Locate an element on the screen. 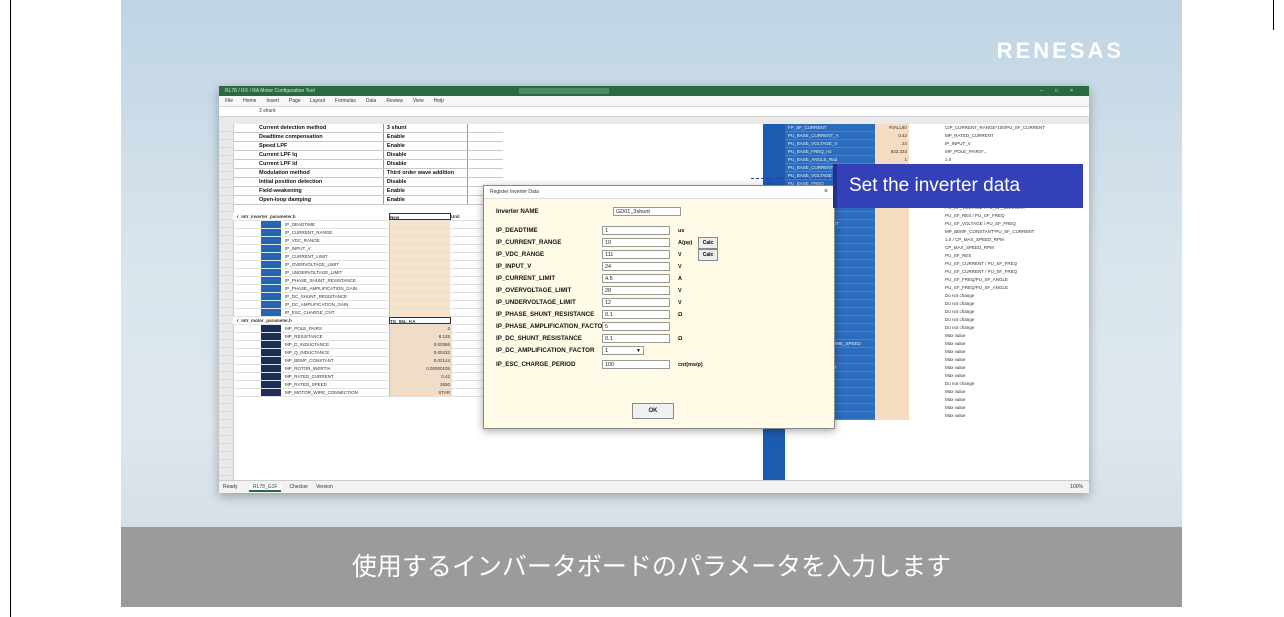  pu-row: PU_BASE_CURRENT_A 0.42 MP_RATED_CURRENT is located at coordinates (937, 136).